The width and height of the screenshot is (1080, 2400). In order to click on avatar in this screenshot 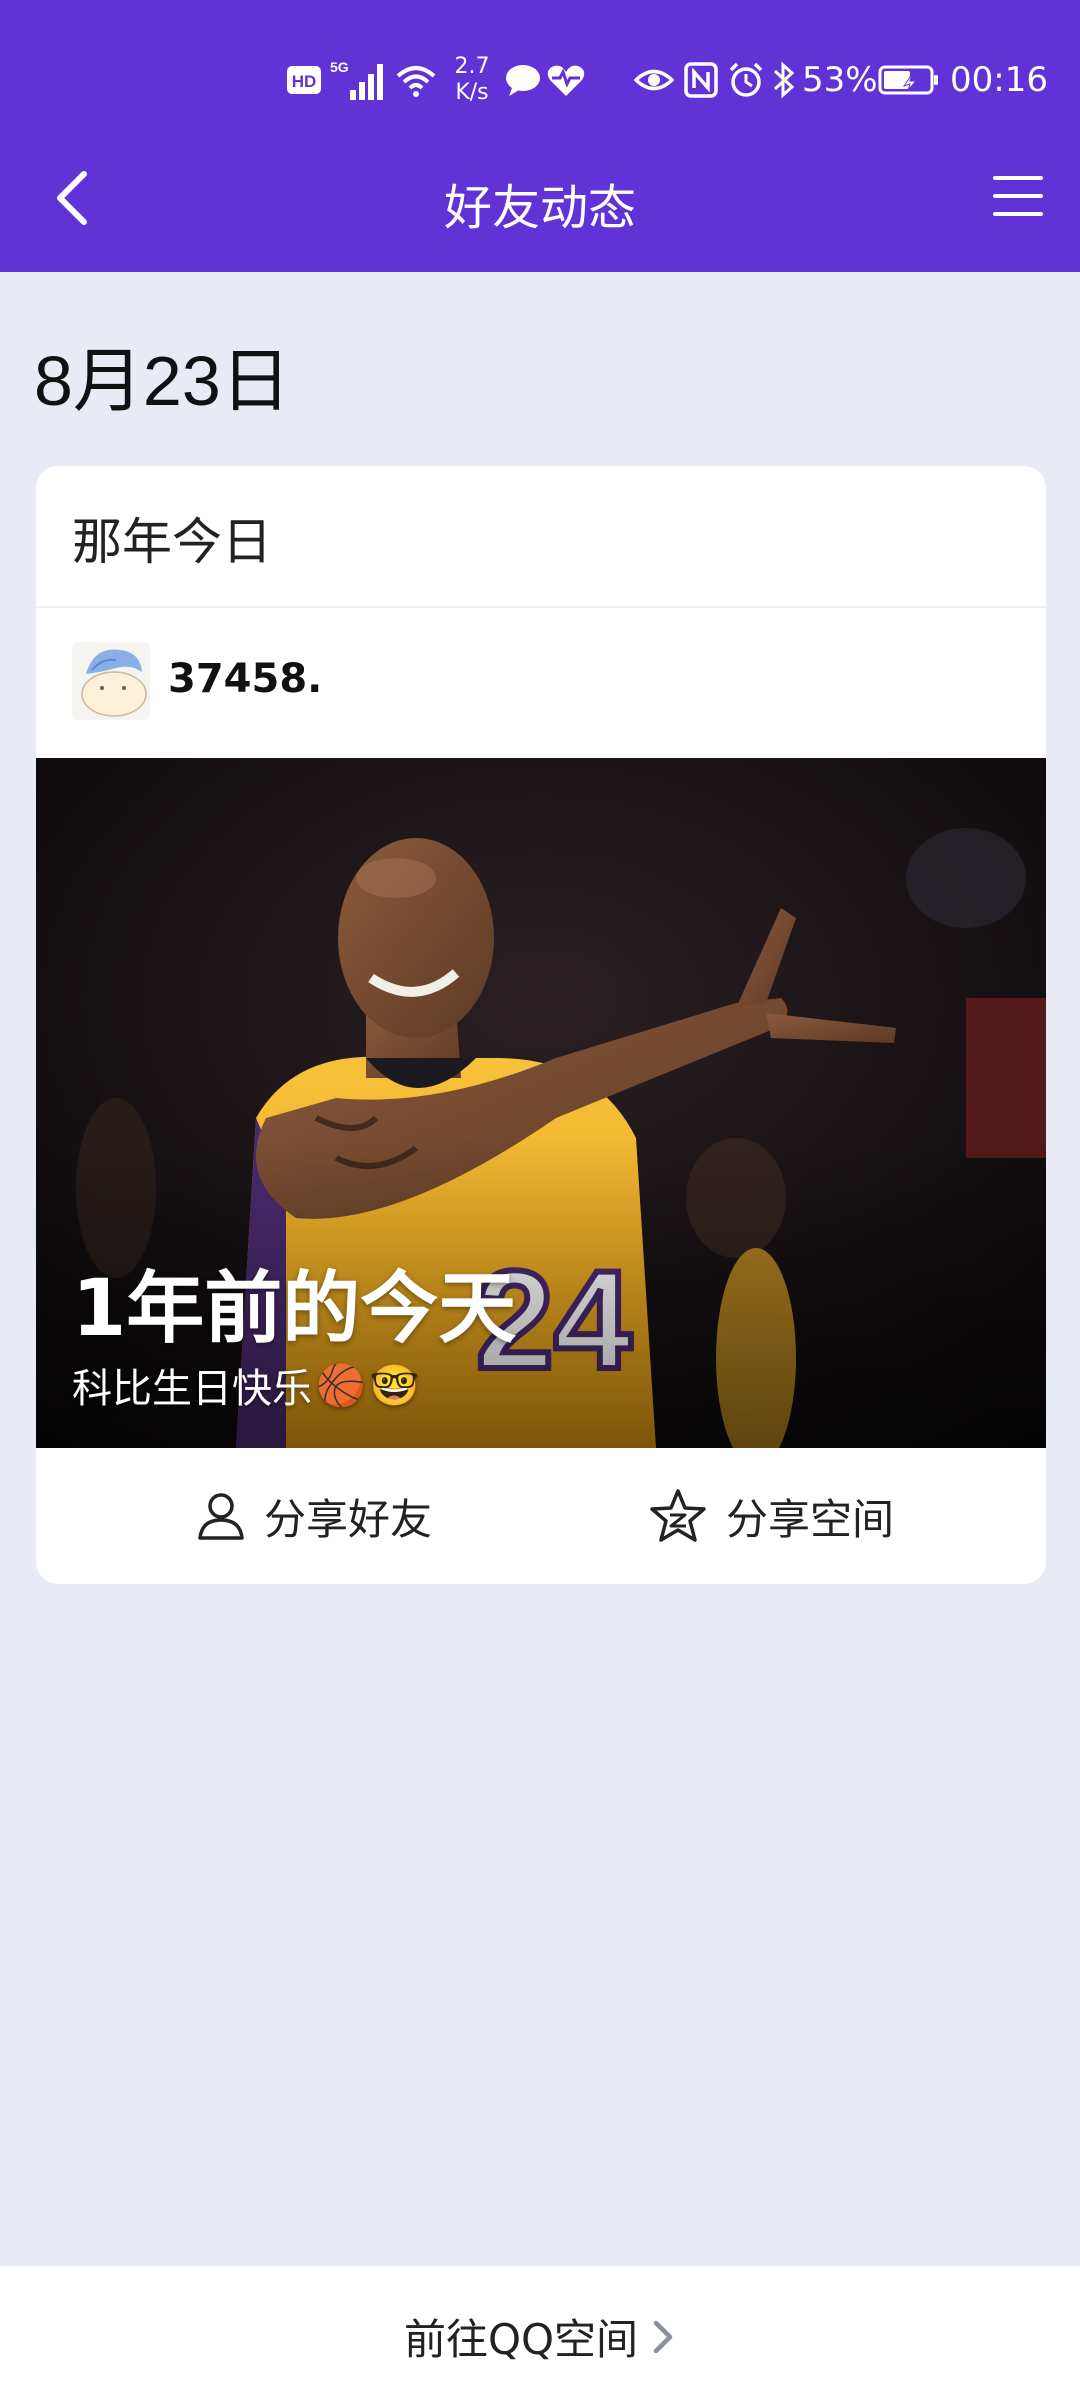, I will do `click(111, 681)`.